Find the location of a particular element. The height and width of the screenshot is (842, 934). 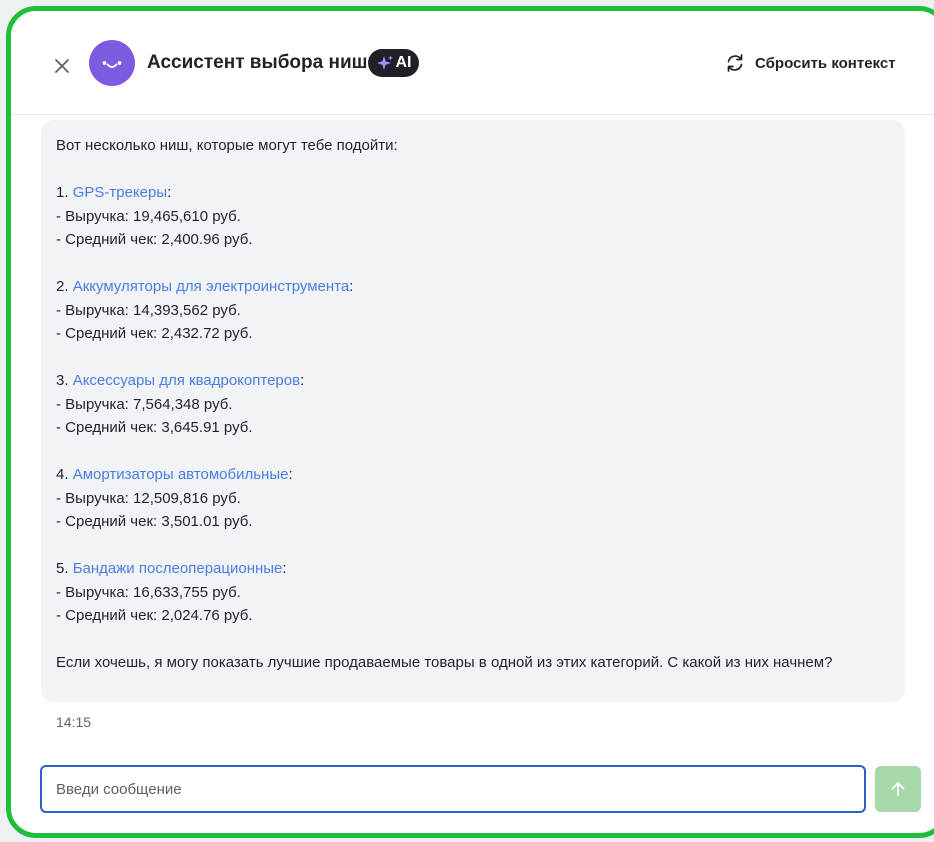

smiley-icon is located at coordinates (112, 64).